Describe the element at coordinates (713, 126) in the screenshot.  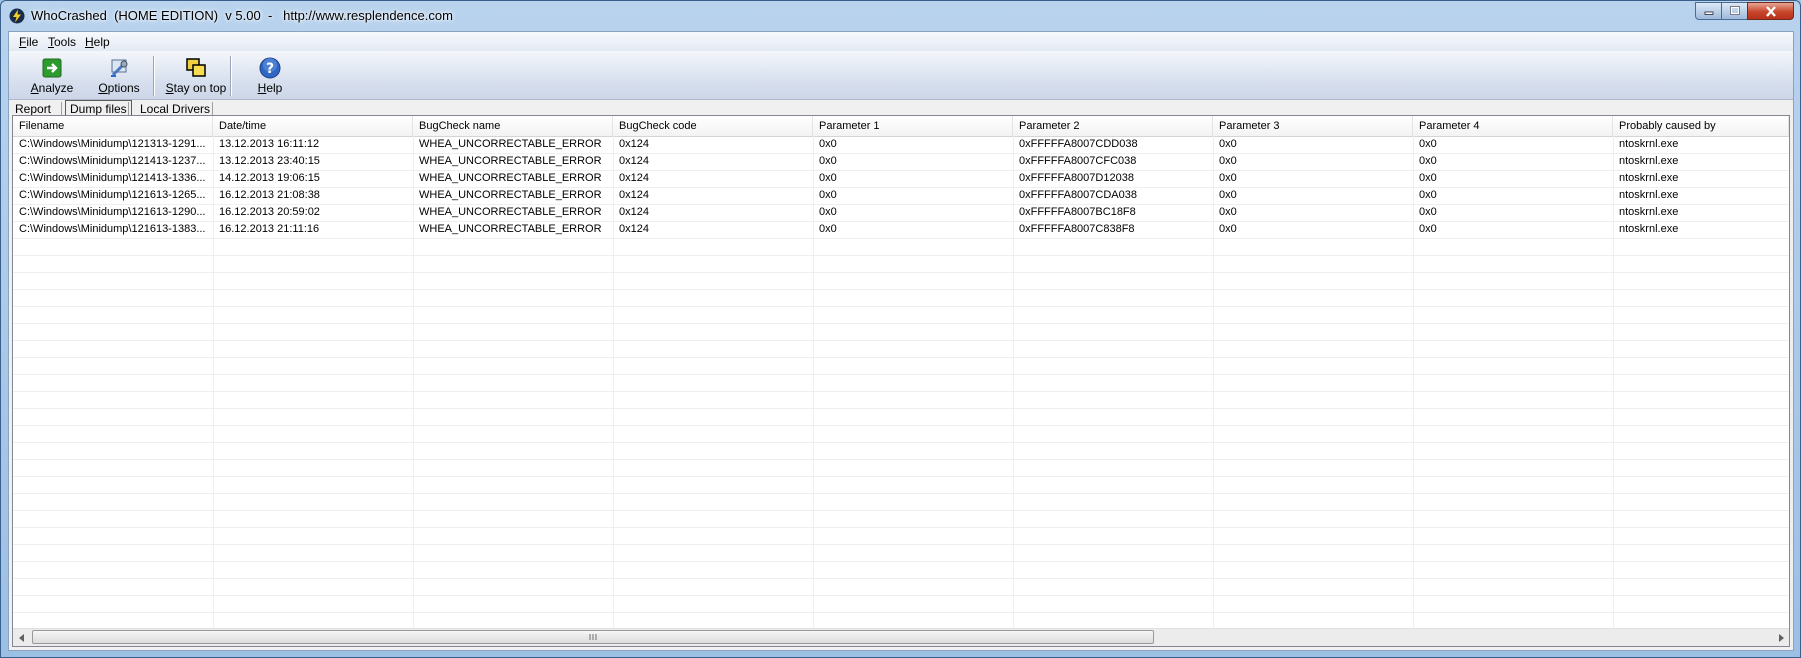
I see `column-header-bugcheck-code: BugCheck code` at that location.